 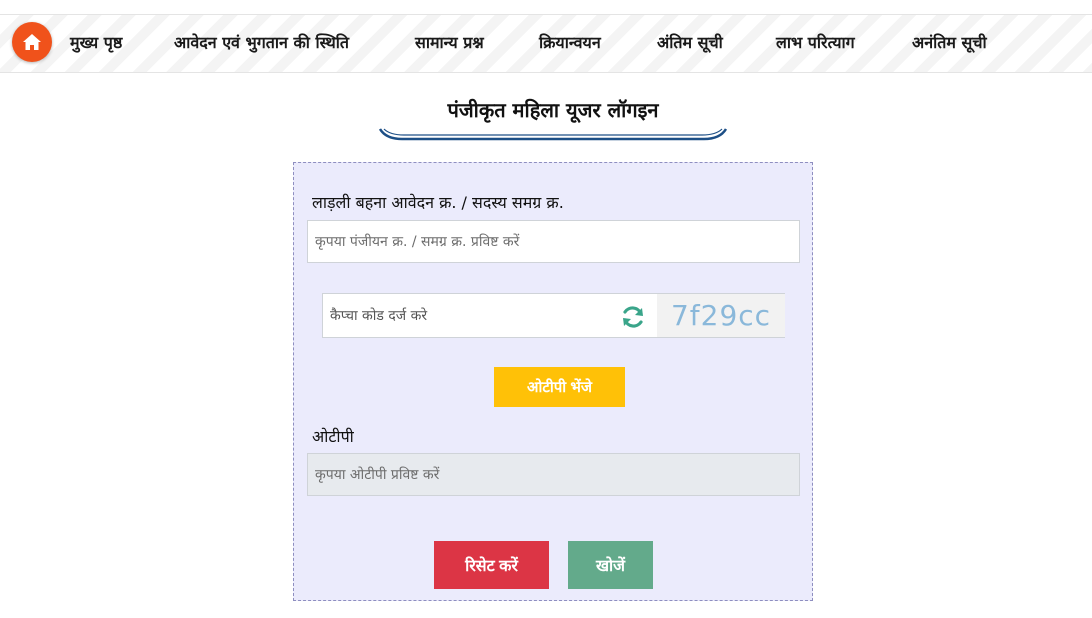 What do you see at coordinates (721, 315) in the screenshot?
I see `captcha-code-image: 7f29cc` at bounding box center [721, 315].